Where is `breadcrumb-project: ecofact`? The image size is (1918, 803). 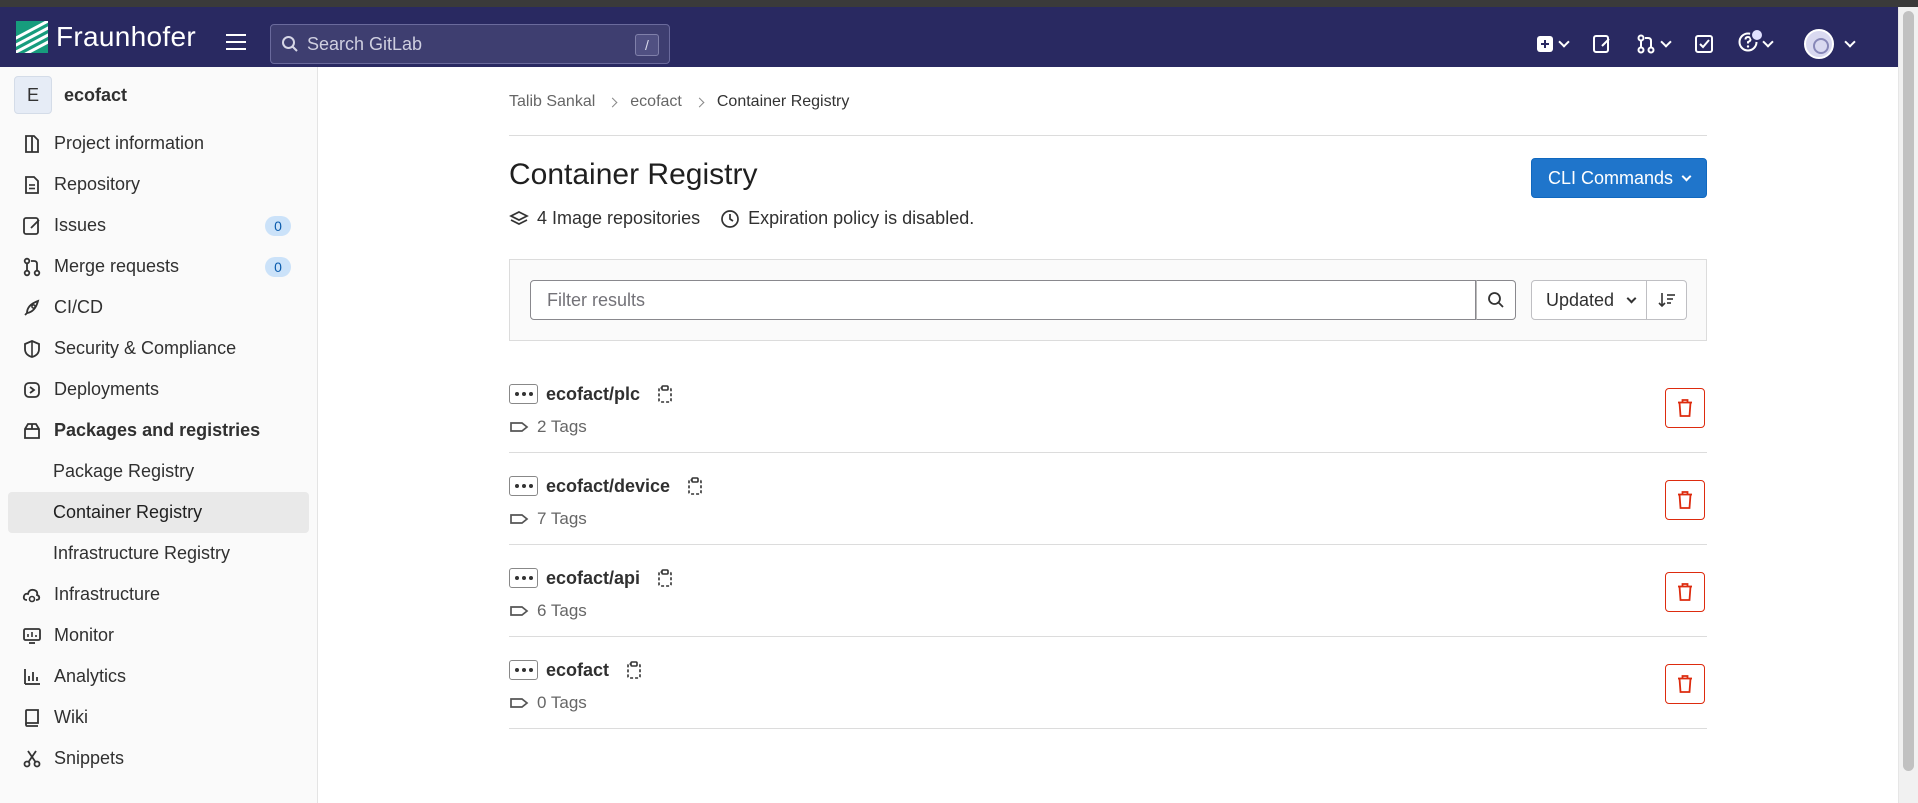 breadcrumb-project: ecofact is located at coordinates (656, 102).